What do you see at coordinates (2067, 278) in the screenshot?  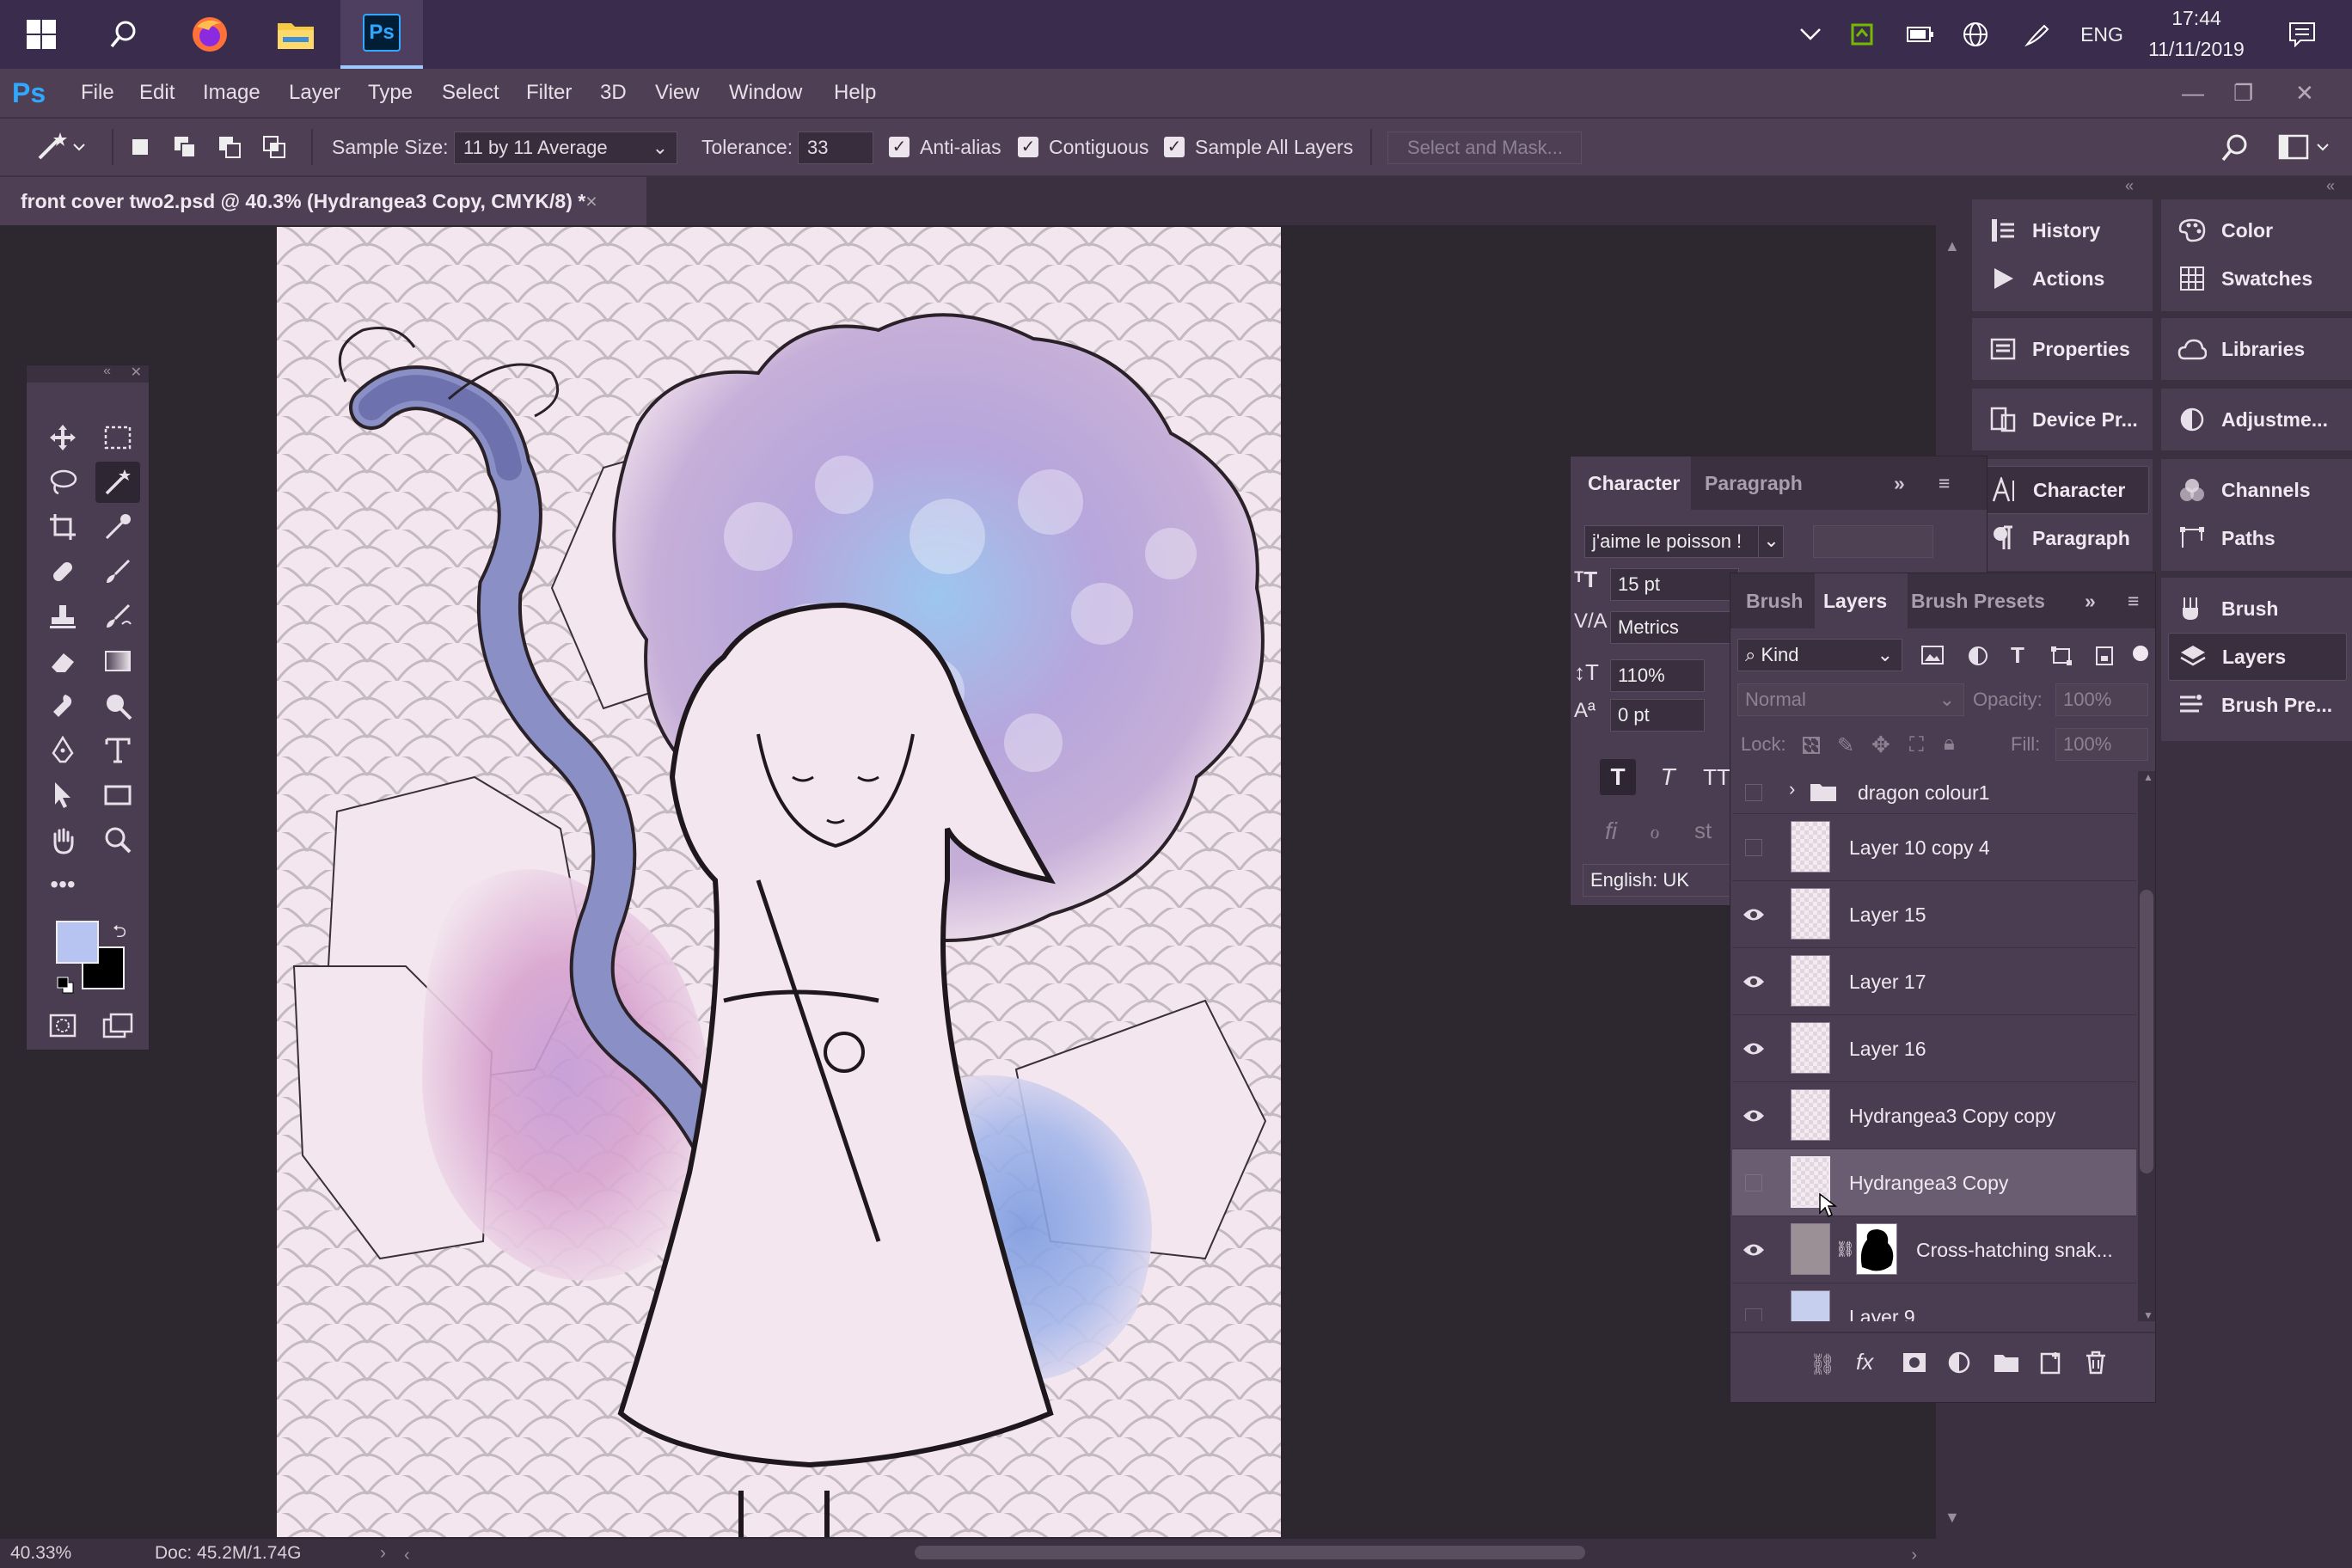 I see `dock-actions: Actions` at bounding box center [2067, 278].